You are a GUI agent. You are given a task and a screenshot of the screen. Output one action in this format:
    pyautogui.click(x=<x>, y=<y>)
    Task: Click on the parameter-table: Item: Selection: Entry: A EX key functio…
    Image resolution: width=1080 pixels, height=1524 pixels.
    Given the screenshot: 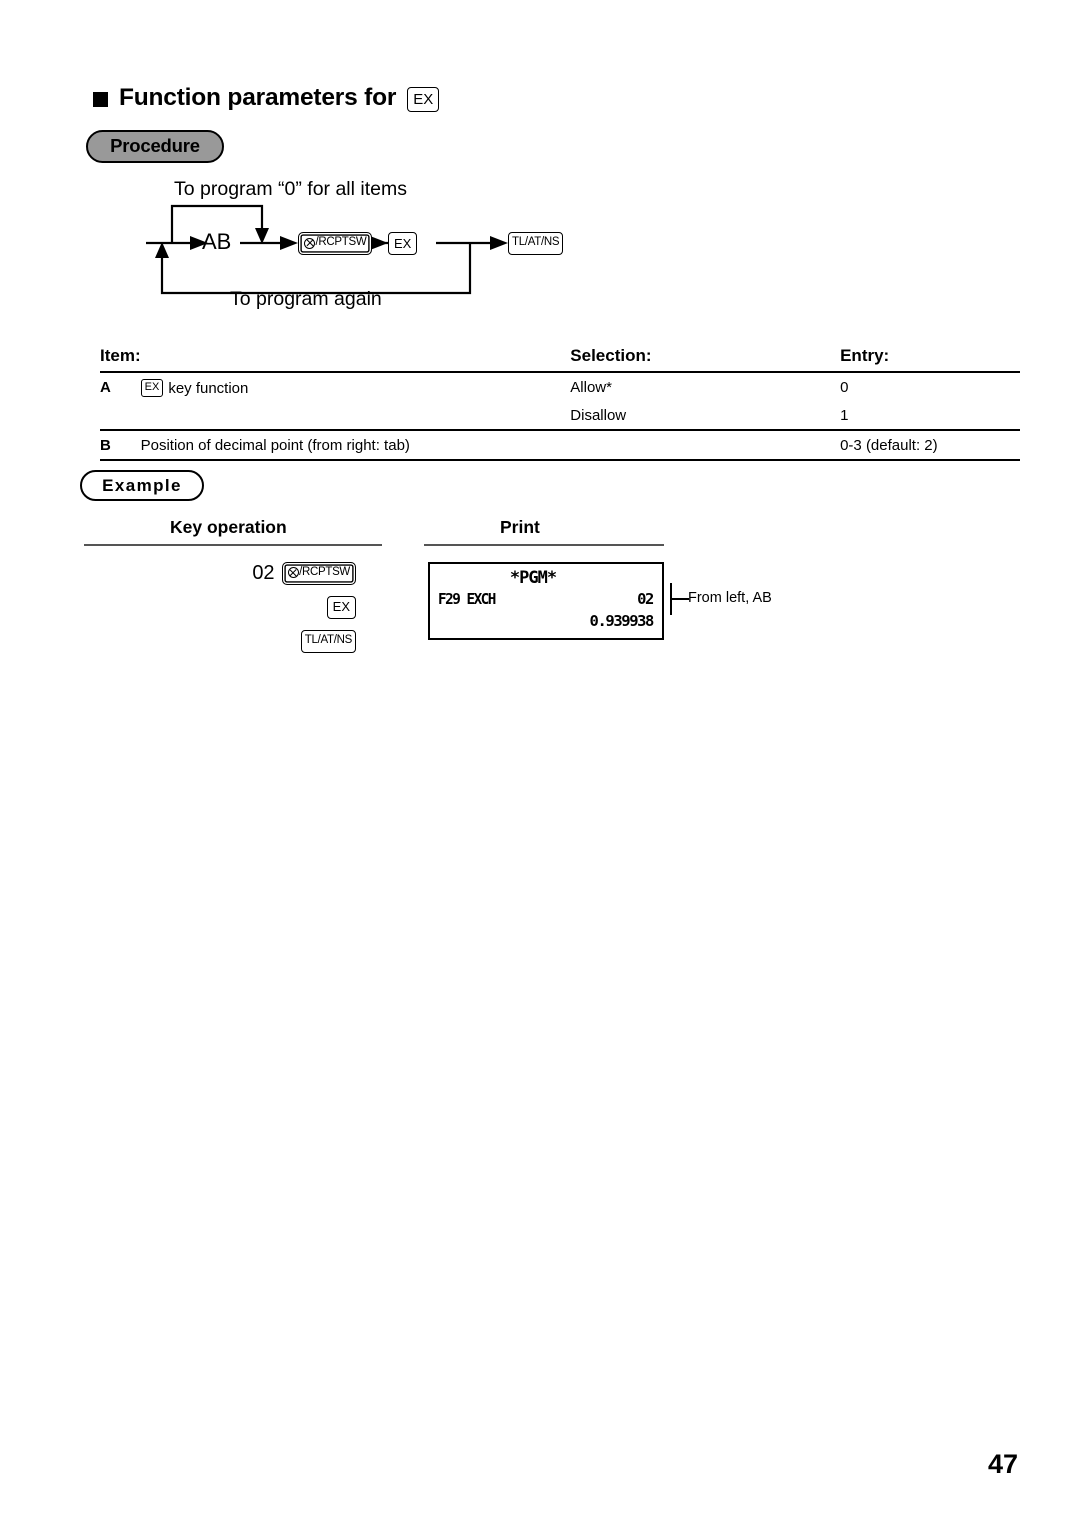 What is the action you would take?
    pyautogui.click(x=560, y=403)
    